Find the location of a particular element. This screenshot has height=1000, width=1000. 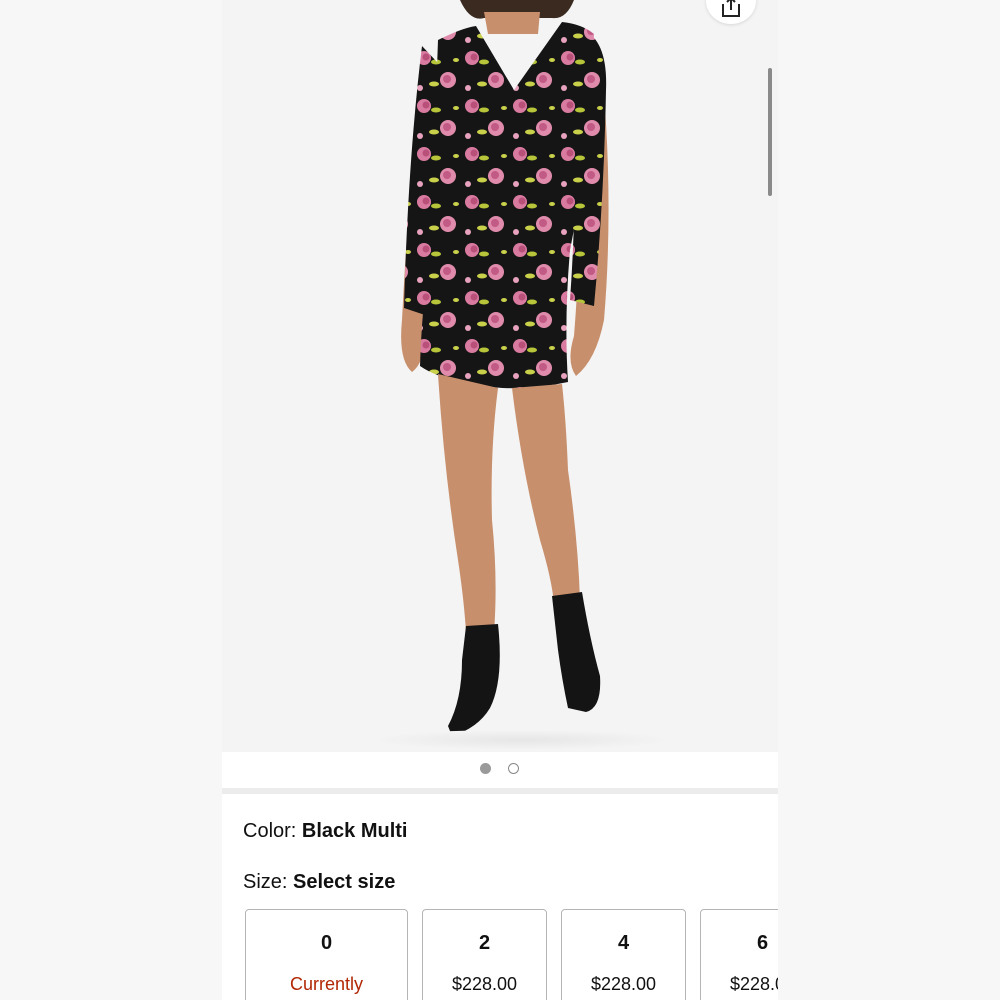

color-value: Black Multi is located at coordinates (354, 831).